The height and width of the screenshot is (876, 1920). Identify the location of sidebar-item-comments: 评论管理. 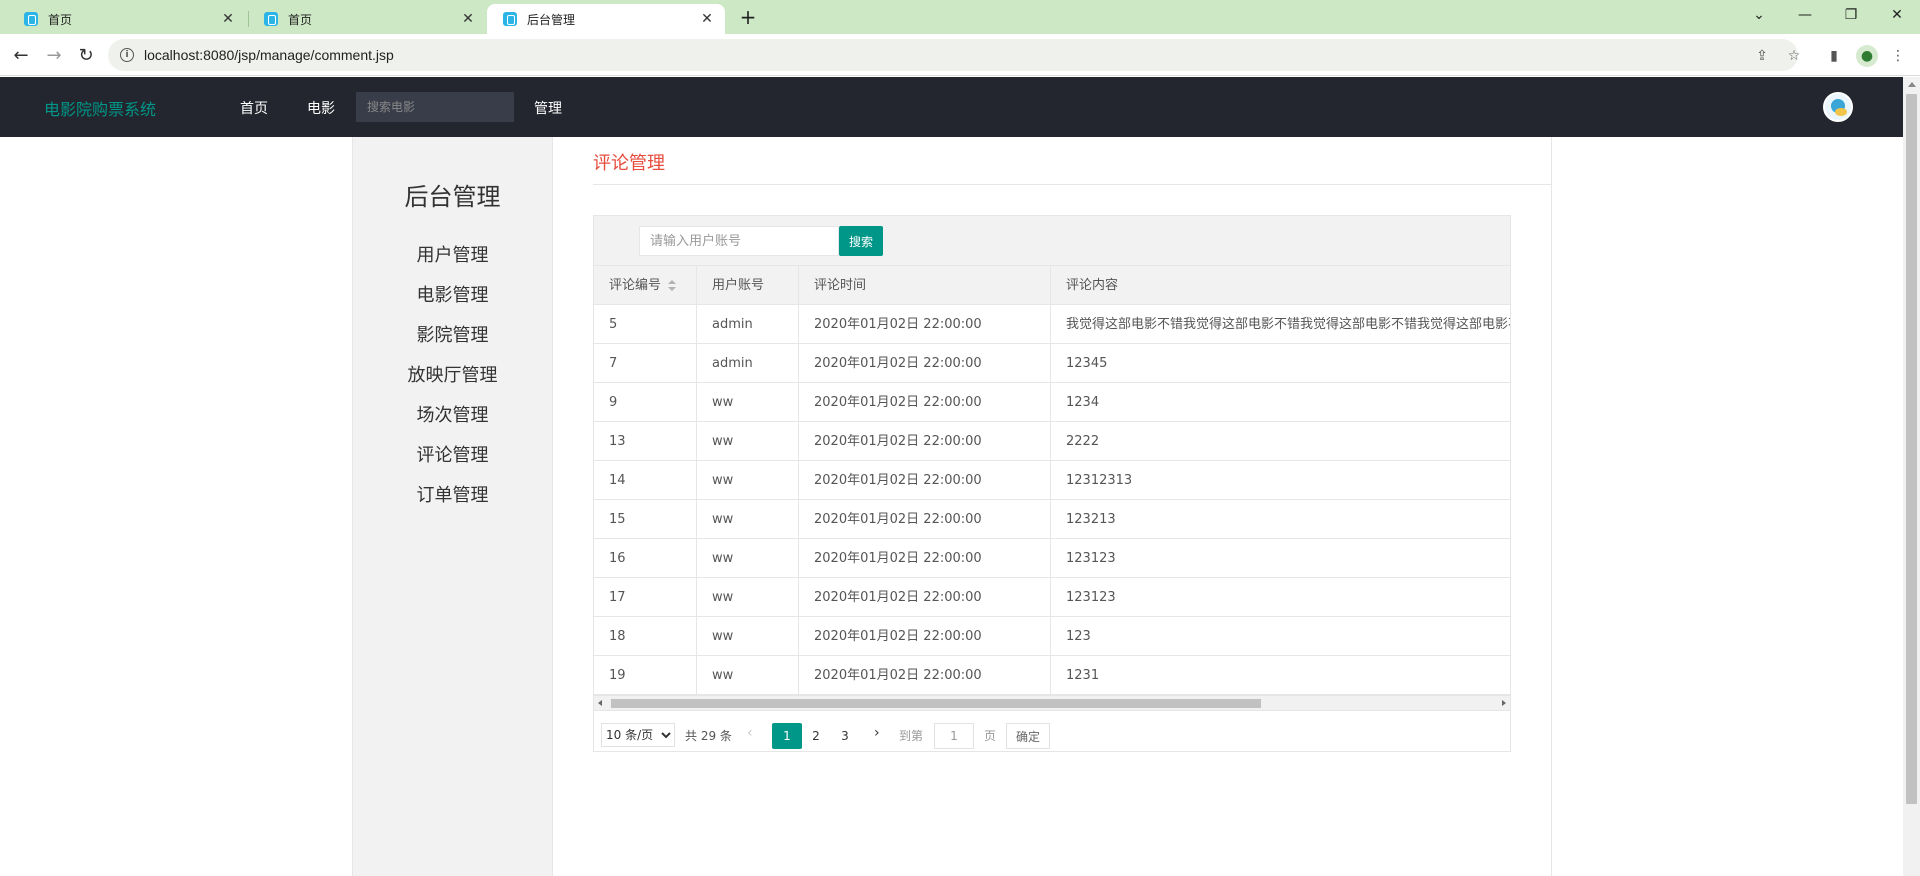
(452, 454).